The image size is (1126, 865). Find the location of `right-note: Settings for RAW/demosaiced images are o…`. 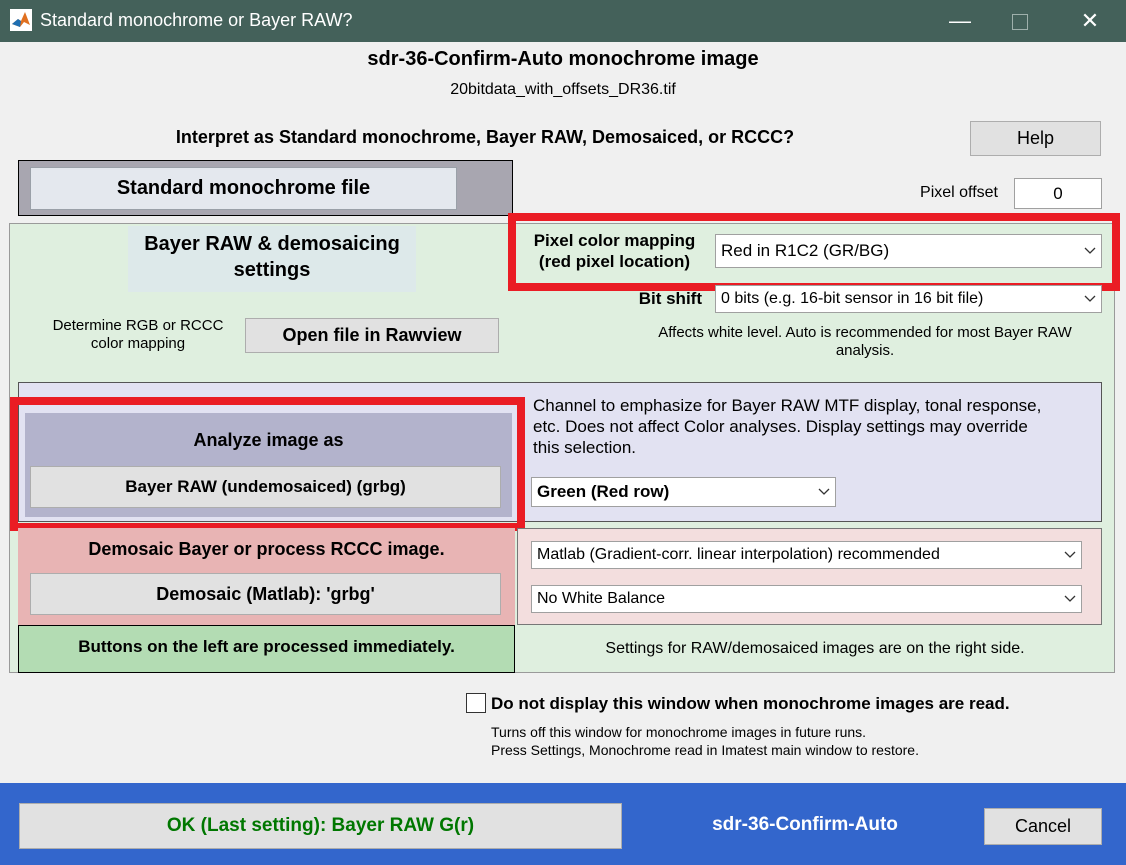

right-note: Settings for RAW/demosaiced images are o… is located at coordinates (815, 648).